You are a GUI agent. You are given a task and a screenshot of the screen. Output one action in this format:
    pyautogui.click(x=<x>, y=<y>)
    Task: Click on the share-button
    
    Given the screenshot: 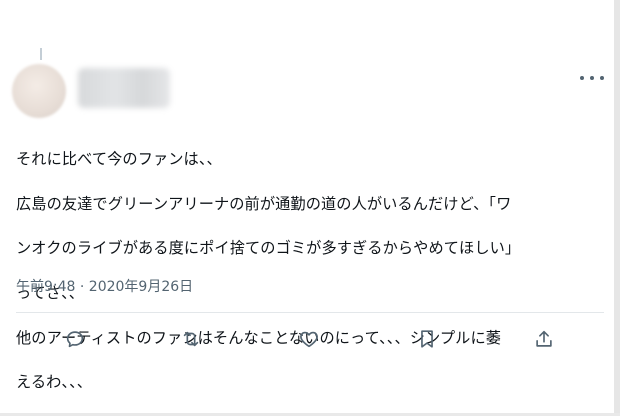 What is the action you would take?
    pyautogui.click(x=544, y=339)
    